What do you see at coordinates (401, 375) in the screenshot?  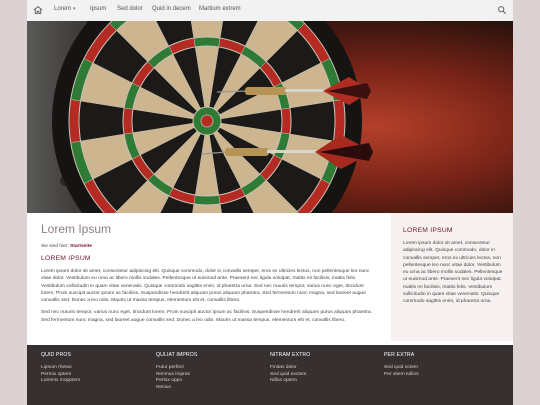 I see `footer-link: Per sitem tullios` at bounding box center [401, 375].